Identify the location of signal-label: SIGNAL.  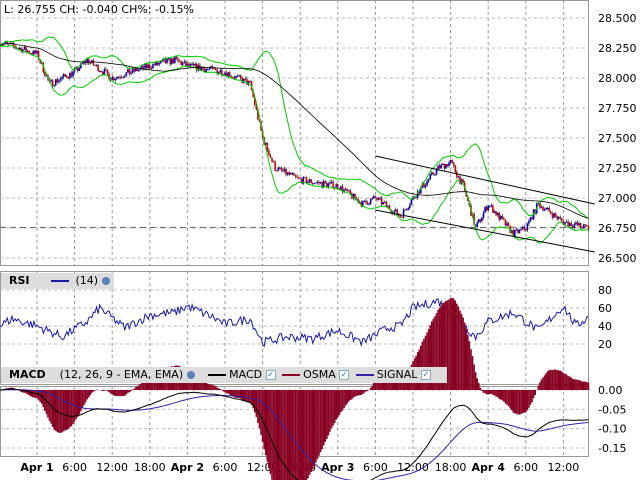
(397, 374).